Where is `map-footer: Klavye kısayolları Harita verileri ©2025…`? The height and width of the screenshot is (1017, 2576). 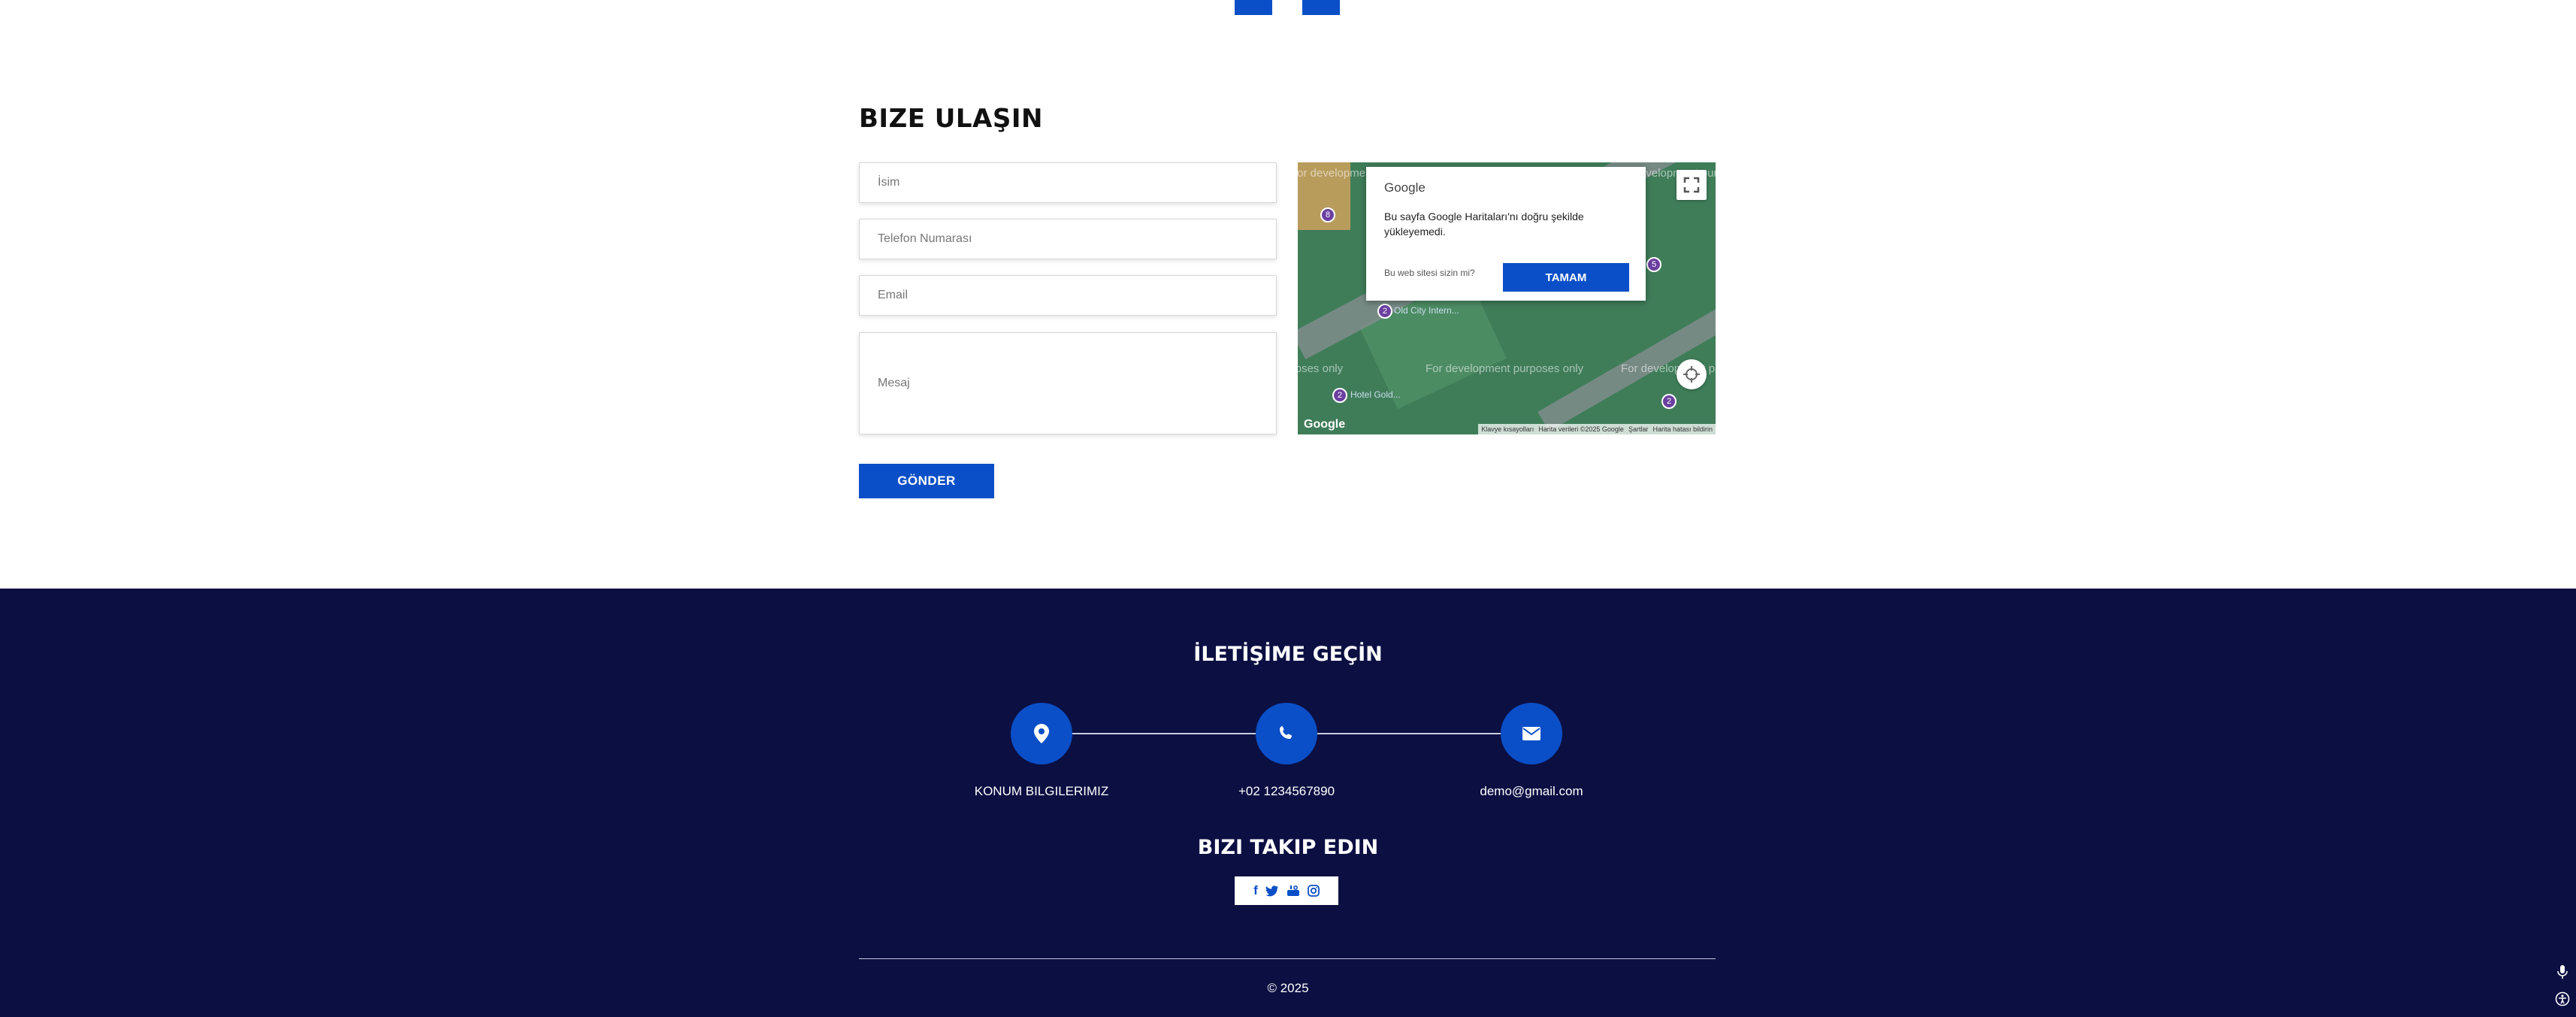 map-footer: Klavye kısayolları Harita verileri ©2025… is located at coordinates (1597, 429).